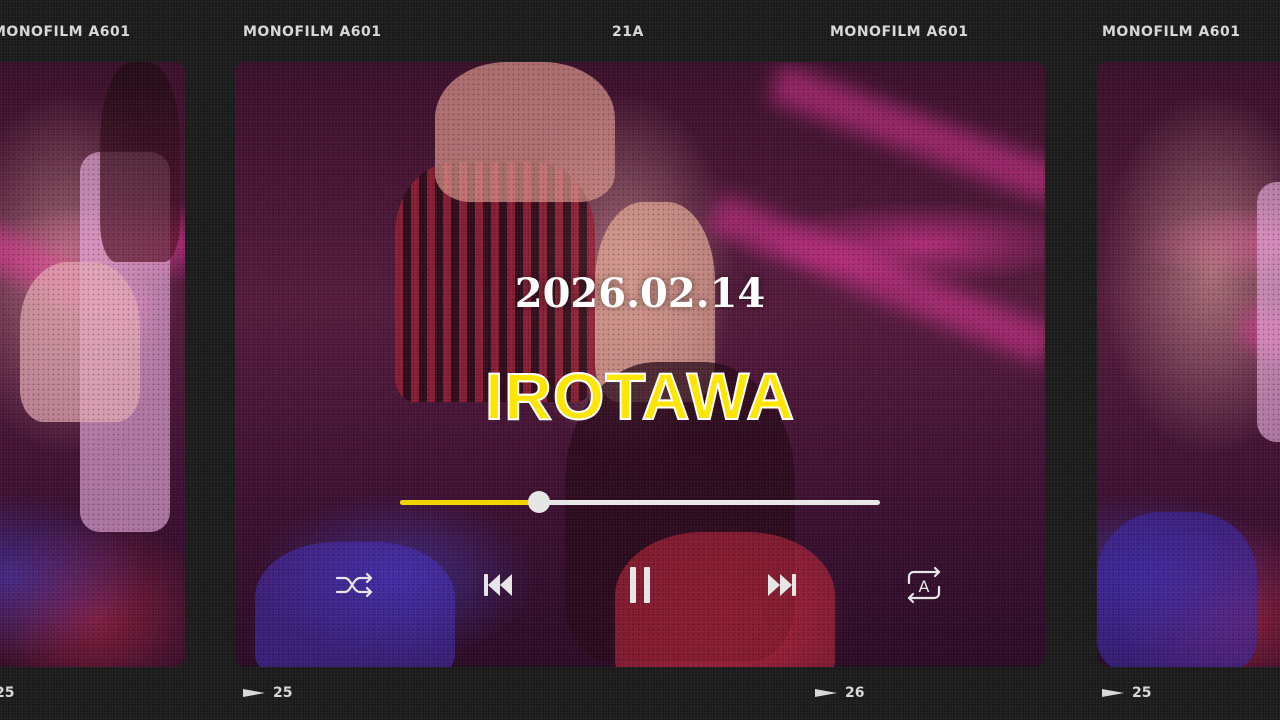 This screenshot has width=1280, height=720. I want to click on shuffle-icon, so click(354, 585).